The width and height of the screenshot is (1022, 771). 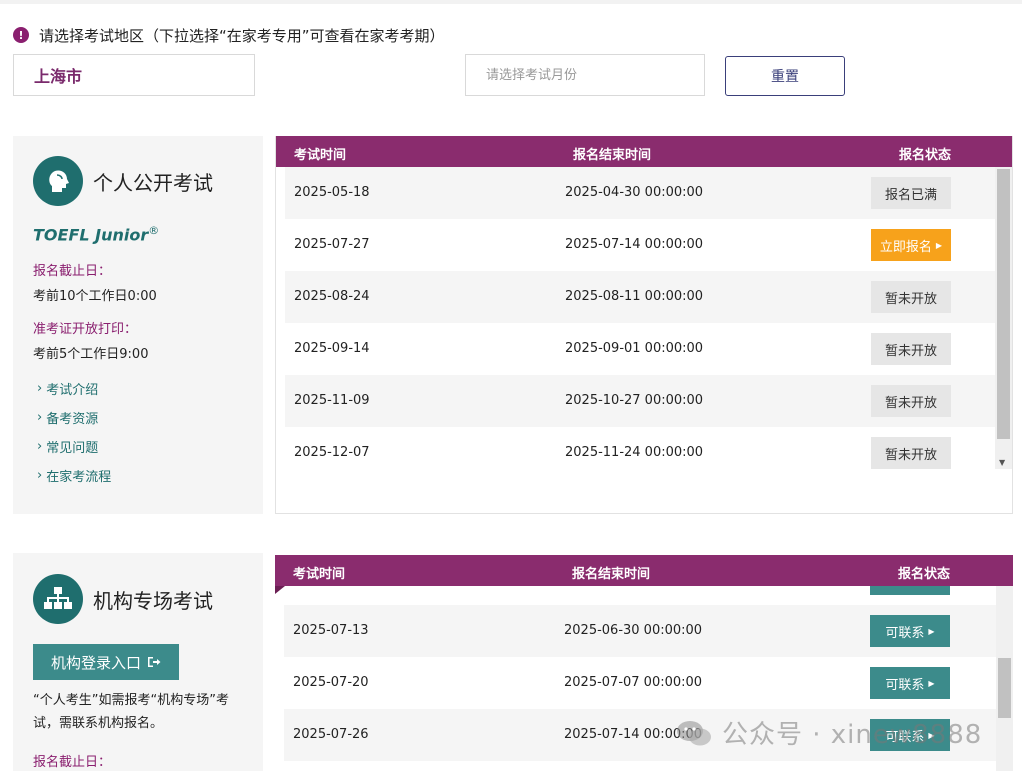 I want to click on print-value: 考前5个工作日9:00, so click(x=91, y=354).